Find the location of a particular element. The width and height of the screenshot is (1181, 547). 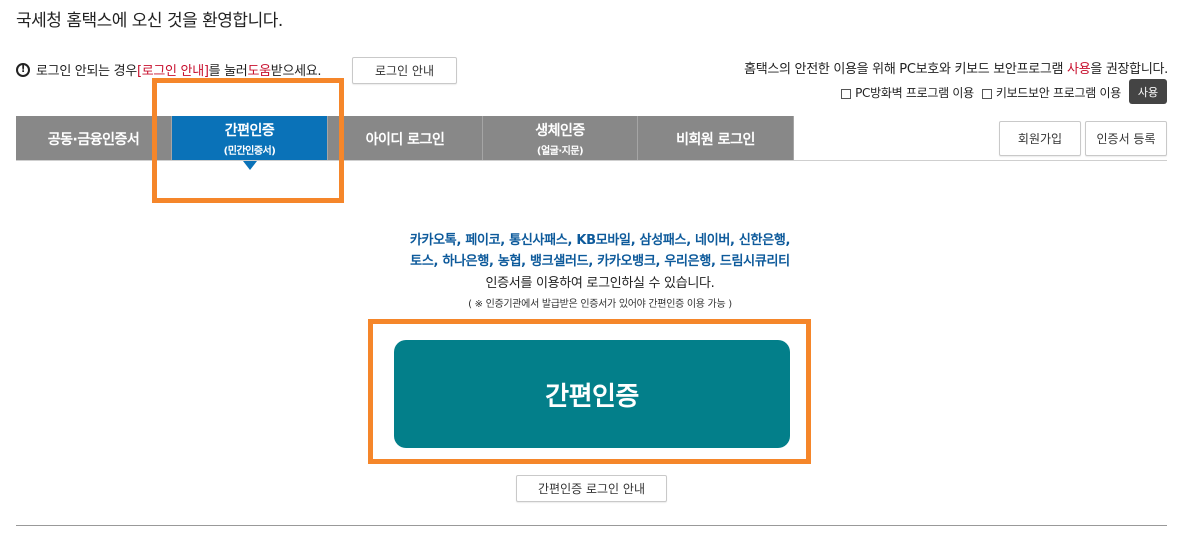

simple-auth-guide-button: 간편인증 로그인 안내 is located at coordinates (591, 488).